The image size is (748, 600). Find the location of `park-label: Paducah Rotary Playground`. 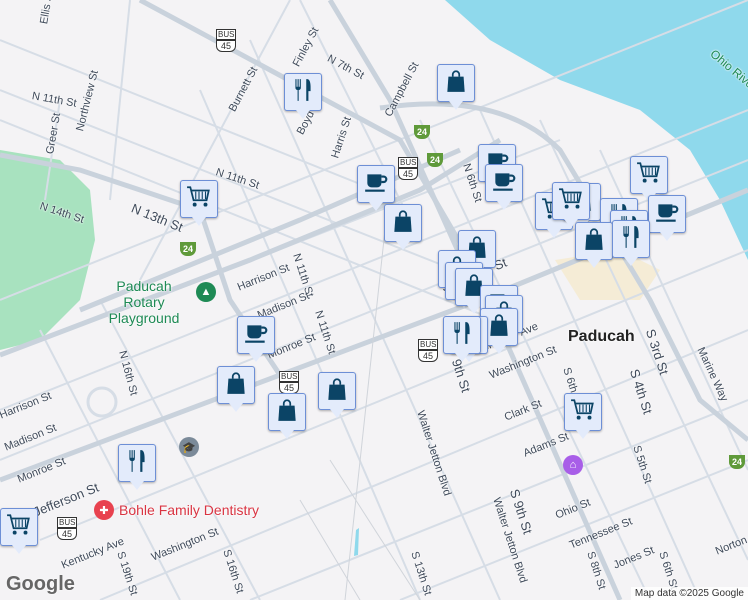

park-label: Paducah Rotary Playground is located at coordinates (144, 302).